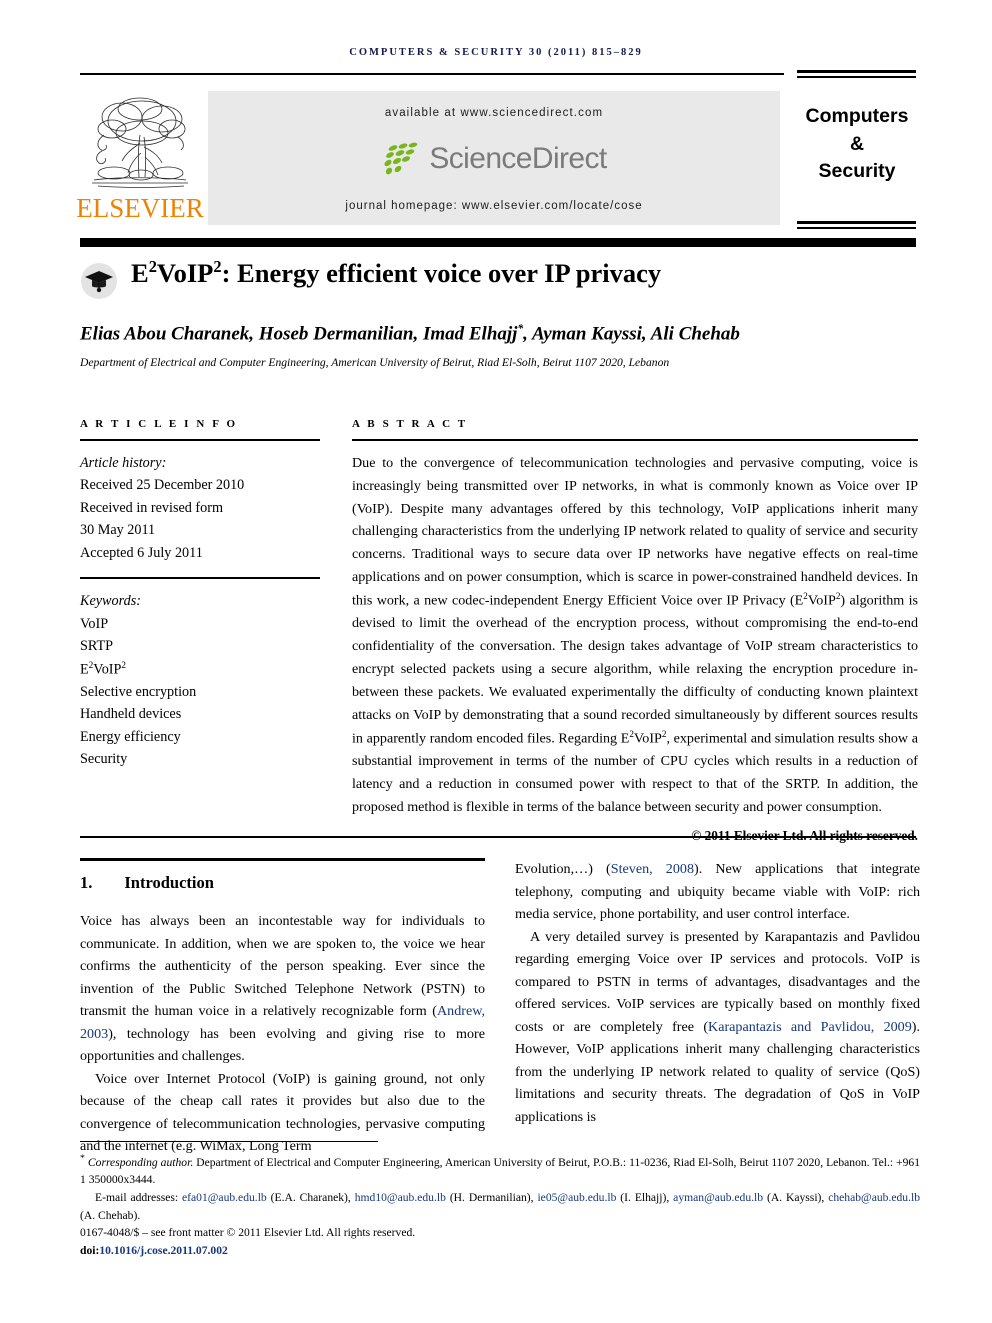 The image size is (992, 1323). What do you see at coordinates (169, 882) in the screenshot?
I see `section-title: Introduction` at bounding box center [169, 882].